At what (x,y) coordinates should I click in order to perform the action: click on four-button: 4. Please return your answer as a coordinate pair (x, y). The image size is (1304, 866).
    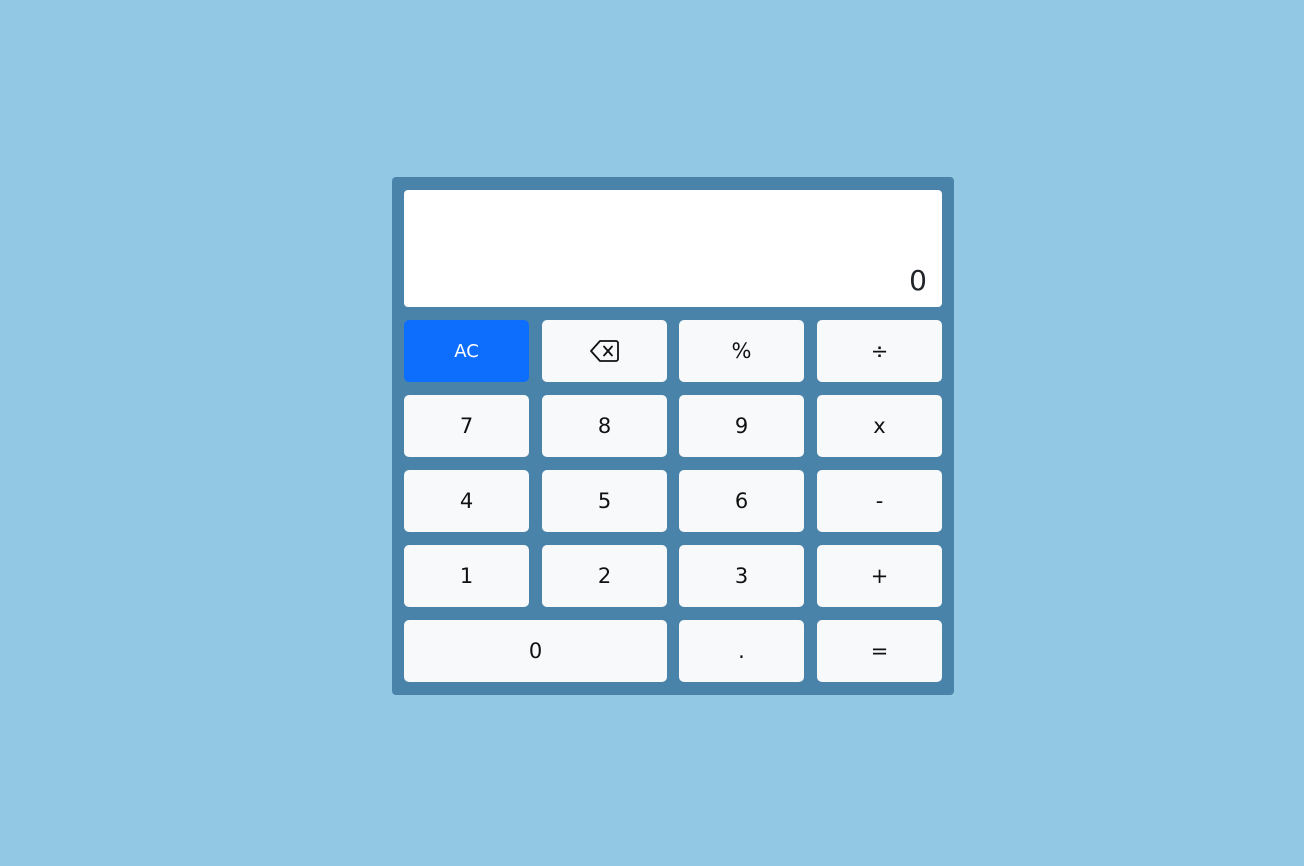
    Looking at the image, I should click on (466, 501).